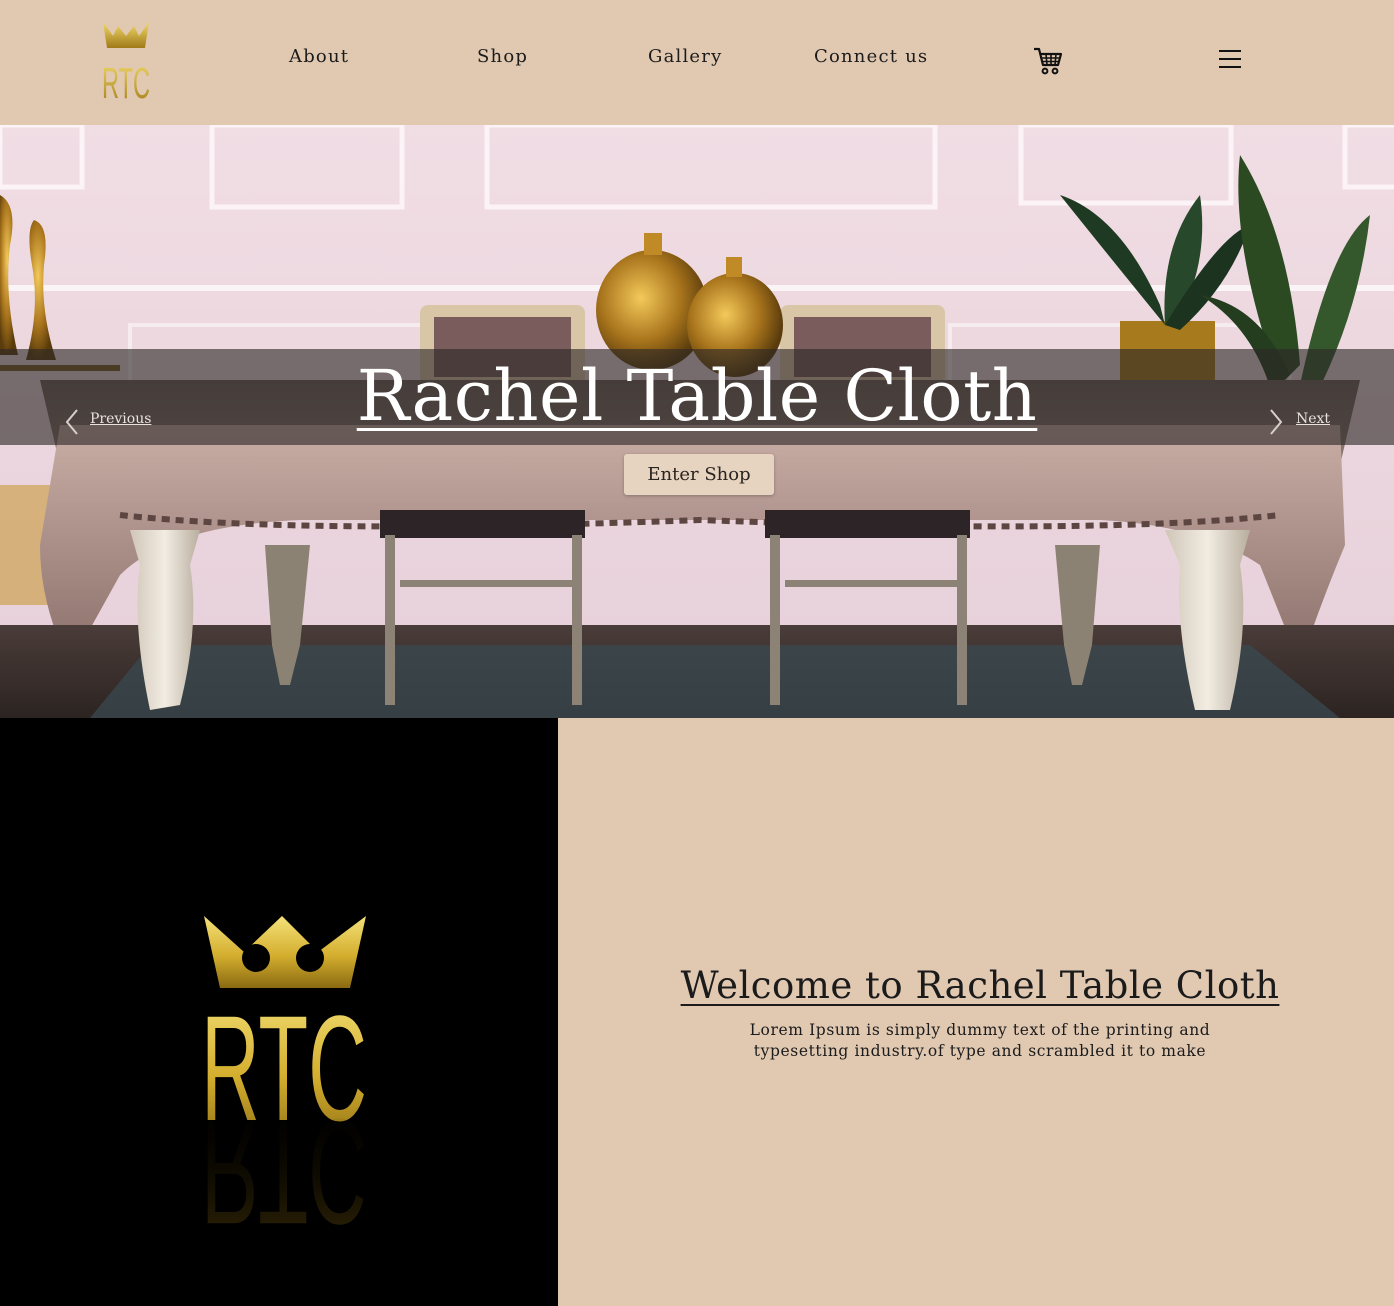 The width and height of the screenshot is (1394, 1306). Describe the element at coordinates (1048, 61) in the screenshot. I see `shopping-cart-icon` at that location.